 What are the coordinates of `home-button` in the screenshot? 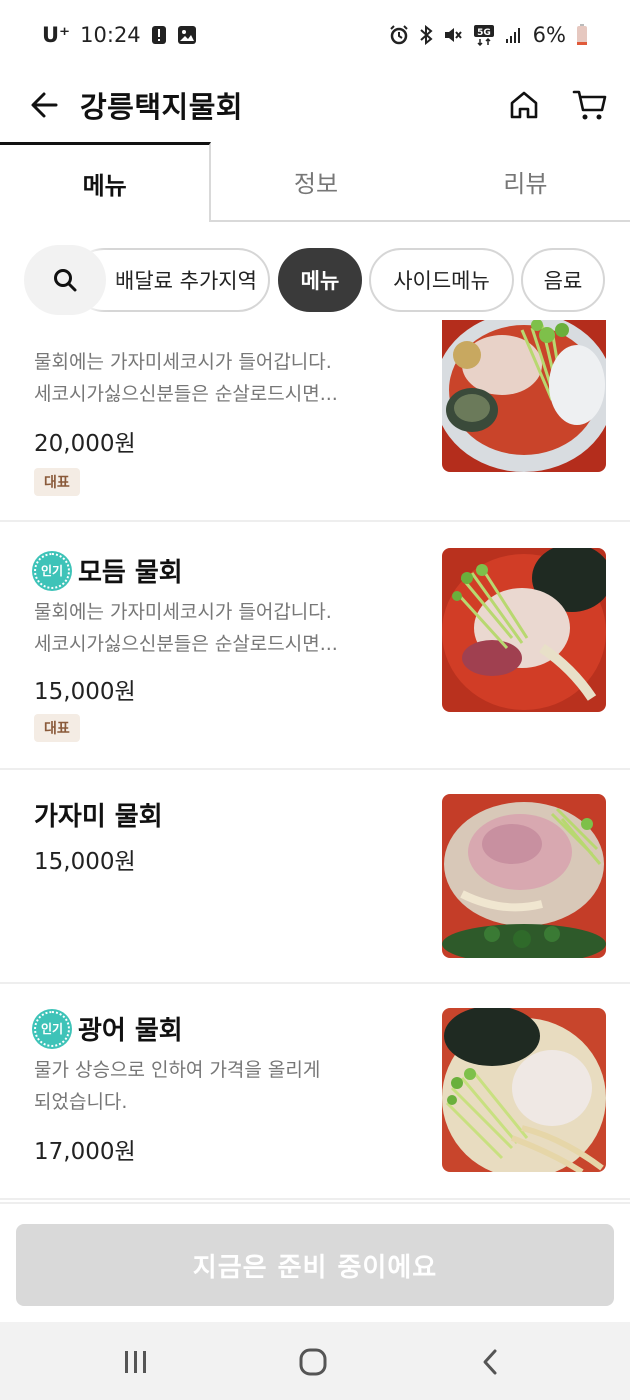 It's located at (524, 105).